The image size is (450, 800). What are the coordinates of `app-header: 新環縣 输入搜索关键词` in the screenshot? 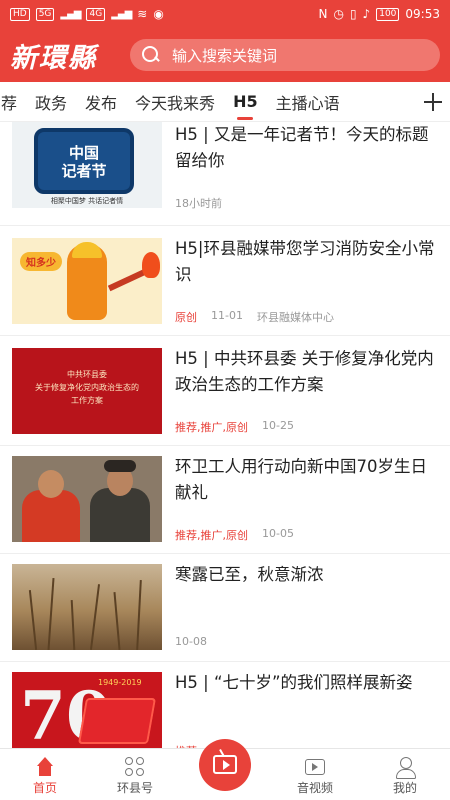 It's located at (225, 55).